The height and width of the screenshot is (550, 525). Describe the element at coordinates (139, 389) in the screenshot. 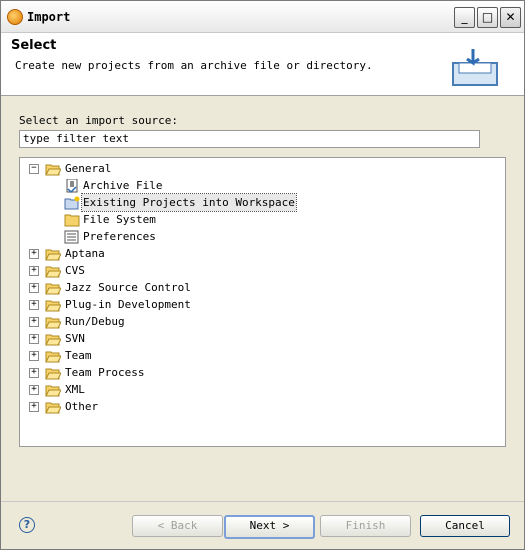

I see `tree-item-category: + XML` at that location.